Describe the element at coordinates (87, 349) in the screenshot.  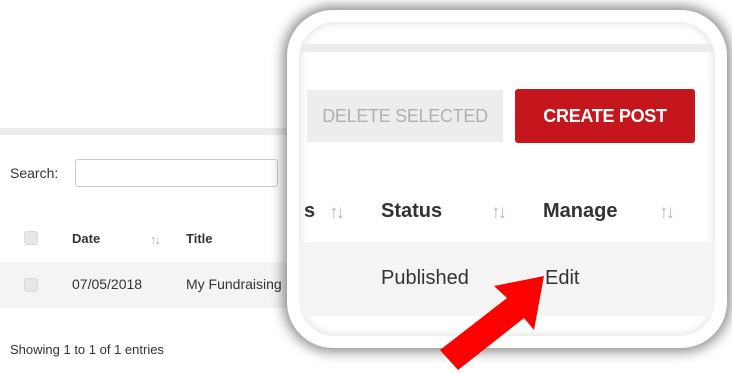
I see `entries-info: Showing 1 to 1 of 1 entries` at that location.